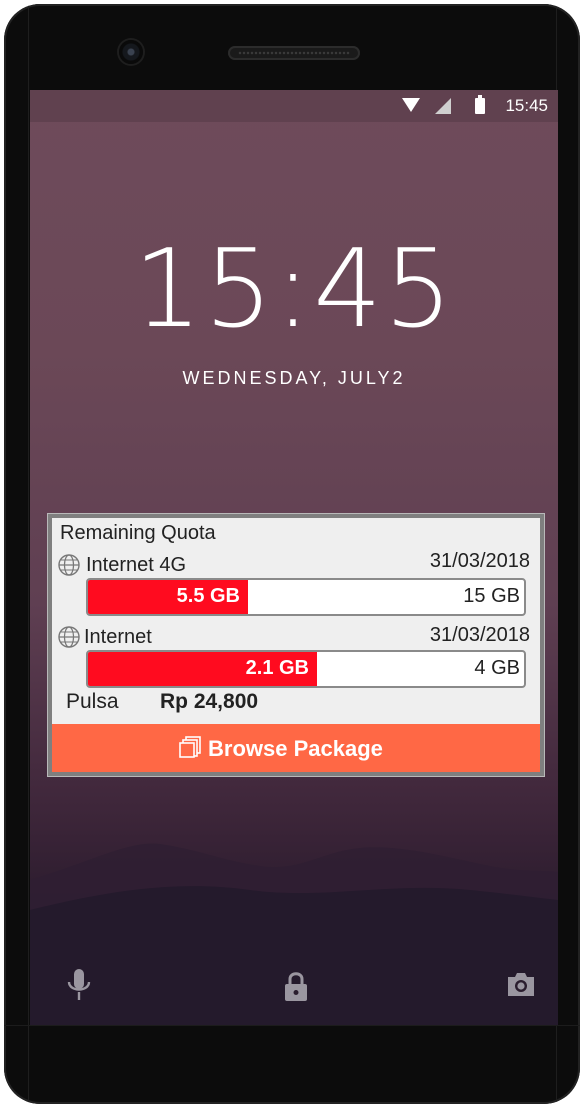 The height and width of the screenshot is (1110, 584). I want to click on status-time: 15:45, so click(526, 105).